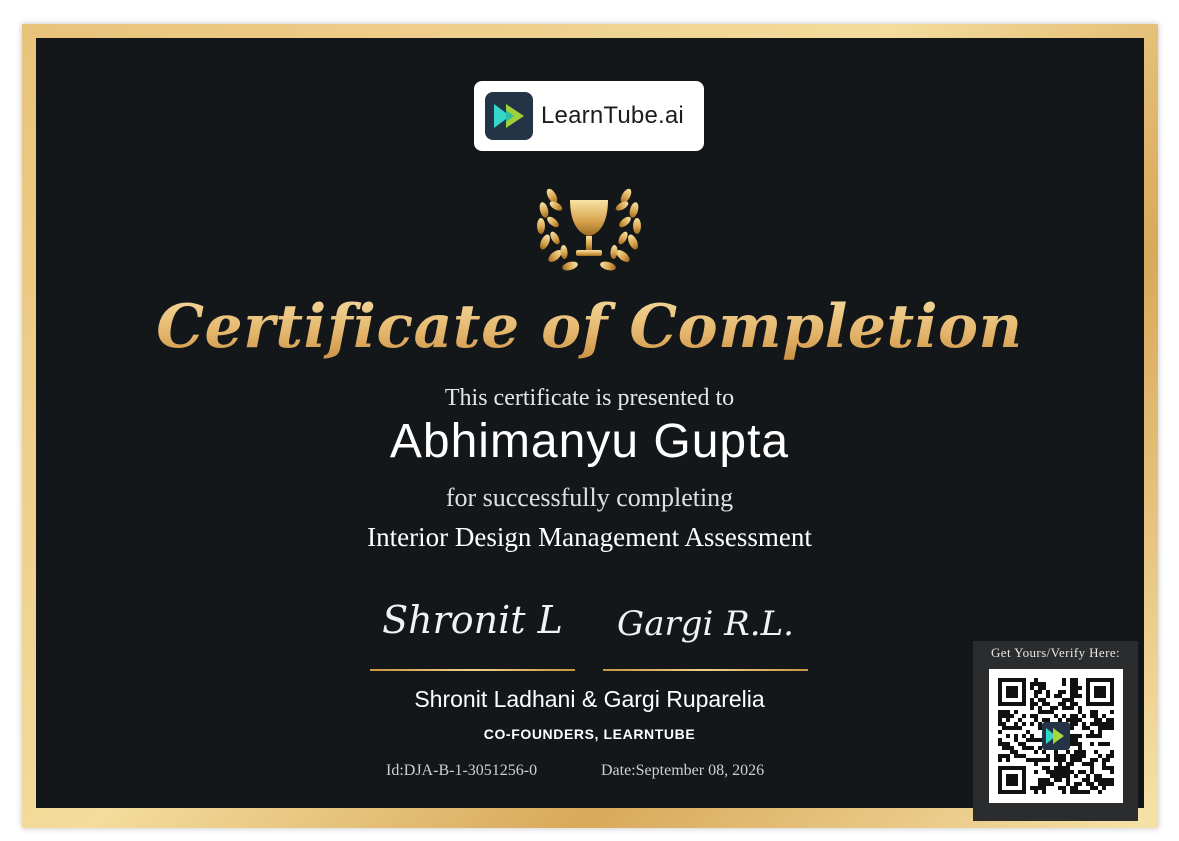 The width and height of the screenshot is (1179, 841). I want to click on signature-shronit: Shronit L, so click(472, 620).